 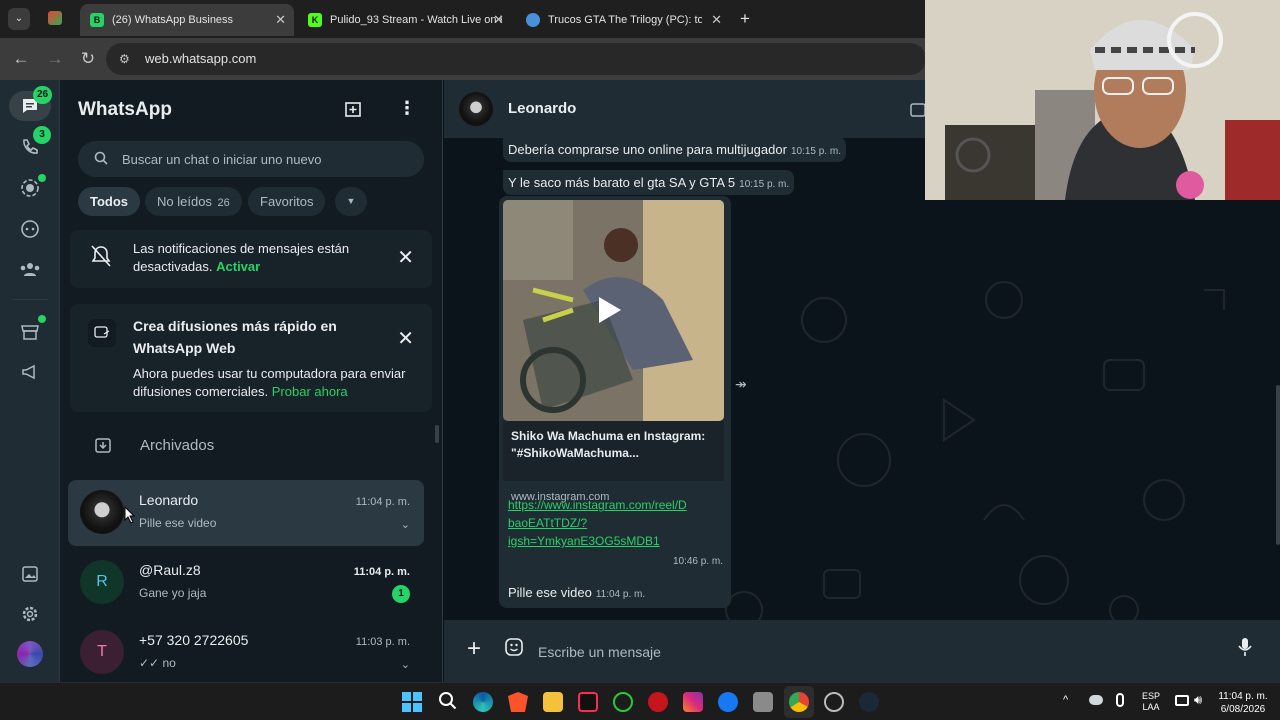 I want to click on contact-name: Leonardo, so click(x=542, y=108).